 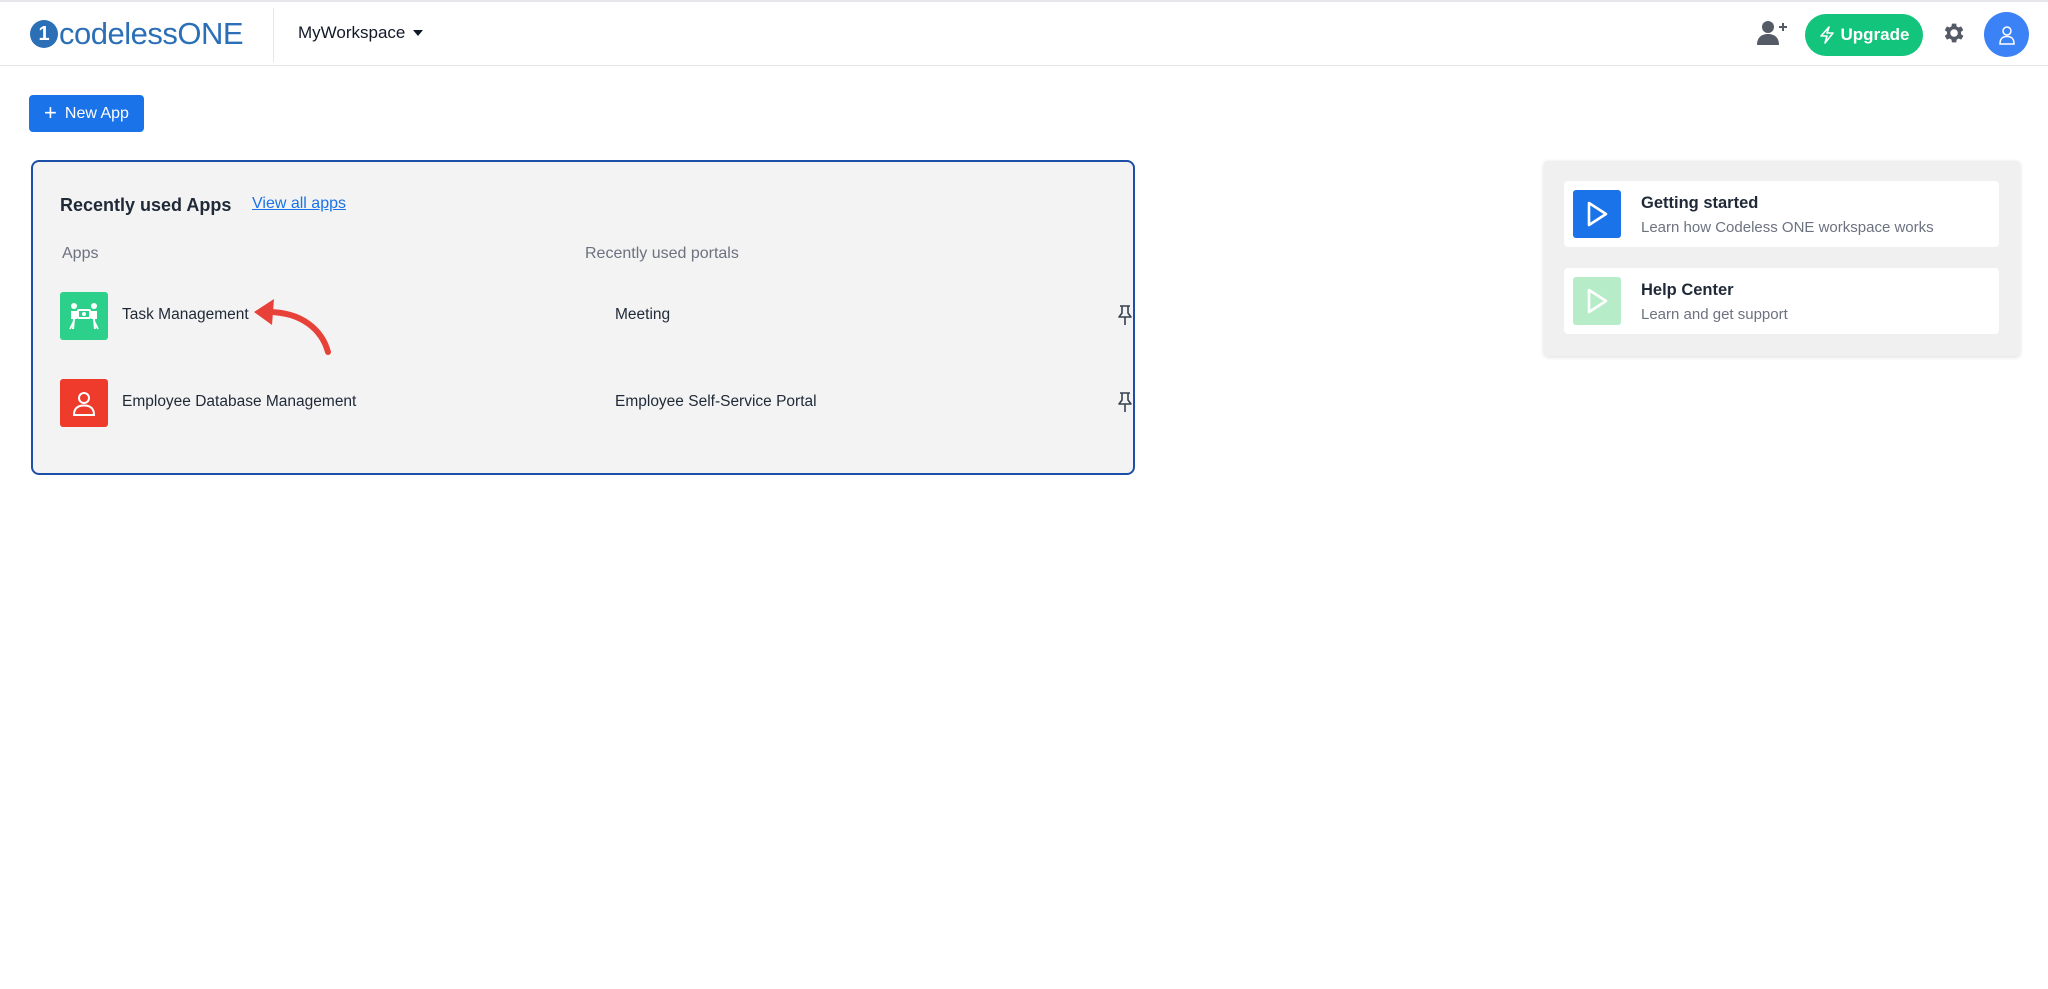 What do you see at coordinates (716, 402) in the screenshot?
I see `portal-name-link: Employee Self-Service Portal` at bounding box center [716, 402].